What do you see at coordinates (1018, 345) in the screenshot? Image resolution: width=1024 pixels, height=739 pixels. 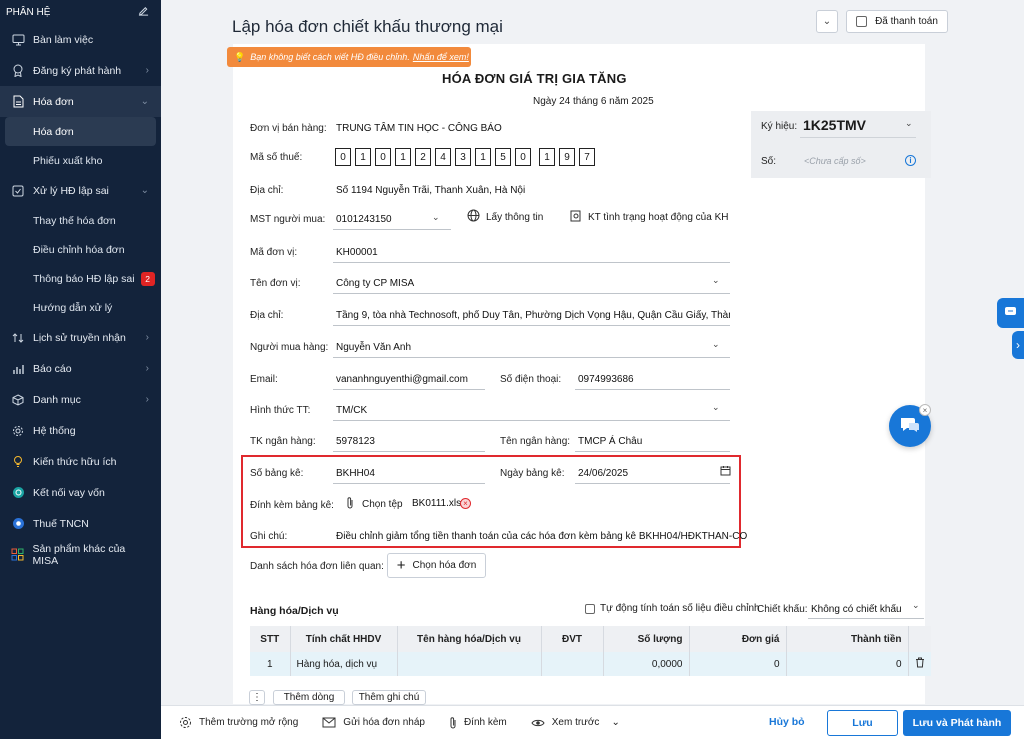 I see `expand-panel-tab: ›` at bounding box center [1018, 345].